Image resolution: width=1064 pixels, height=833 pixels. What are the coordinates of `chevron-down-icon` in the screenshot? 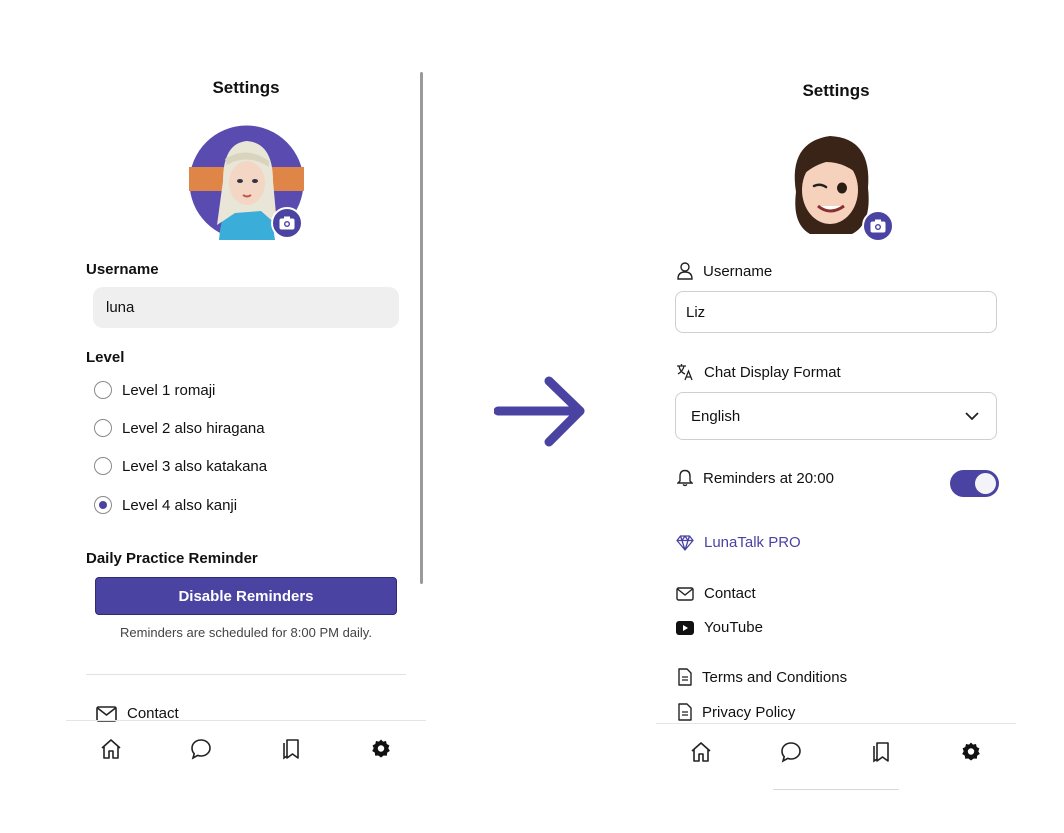 It's located at (972, 416).